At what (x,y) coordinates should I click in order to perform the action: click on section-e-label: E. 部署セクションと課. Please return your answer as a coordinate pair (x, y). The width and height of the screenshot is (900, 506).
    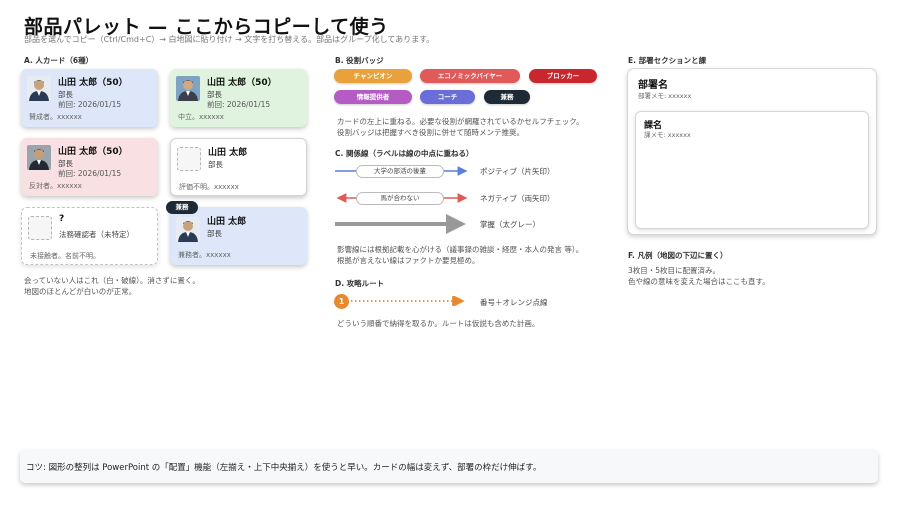
    Looking at the image, I should click on (667, 60).